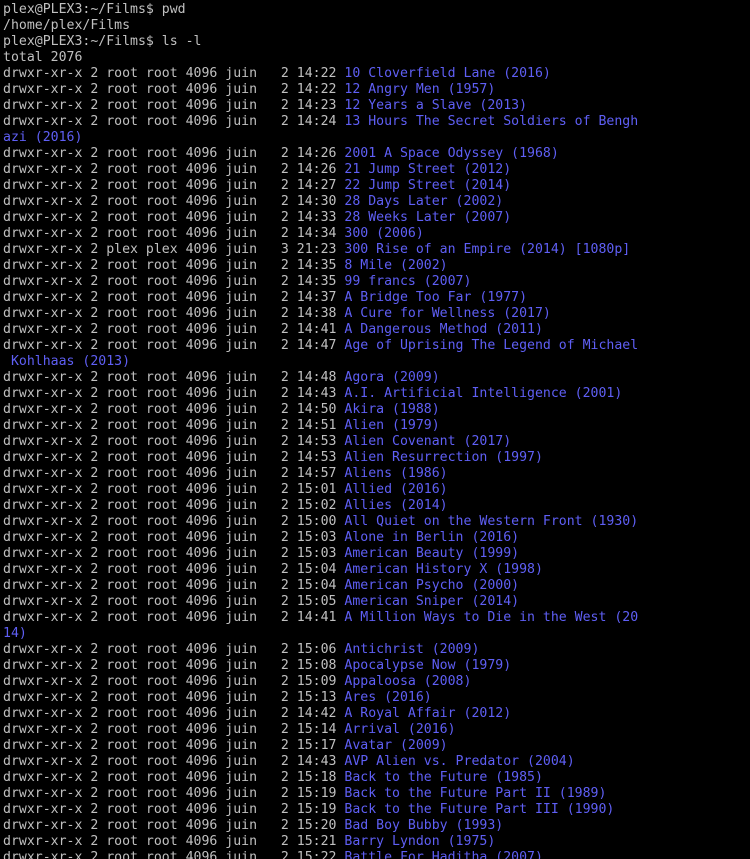 The height and width of the screenshot is (859, 750). What do you see at coordinates (491, 521) in the screenshot?
I see `directory-name: All Quiet on the Western Front (1930)` at bounding box center [491, 521].